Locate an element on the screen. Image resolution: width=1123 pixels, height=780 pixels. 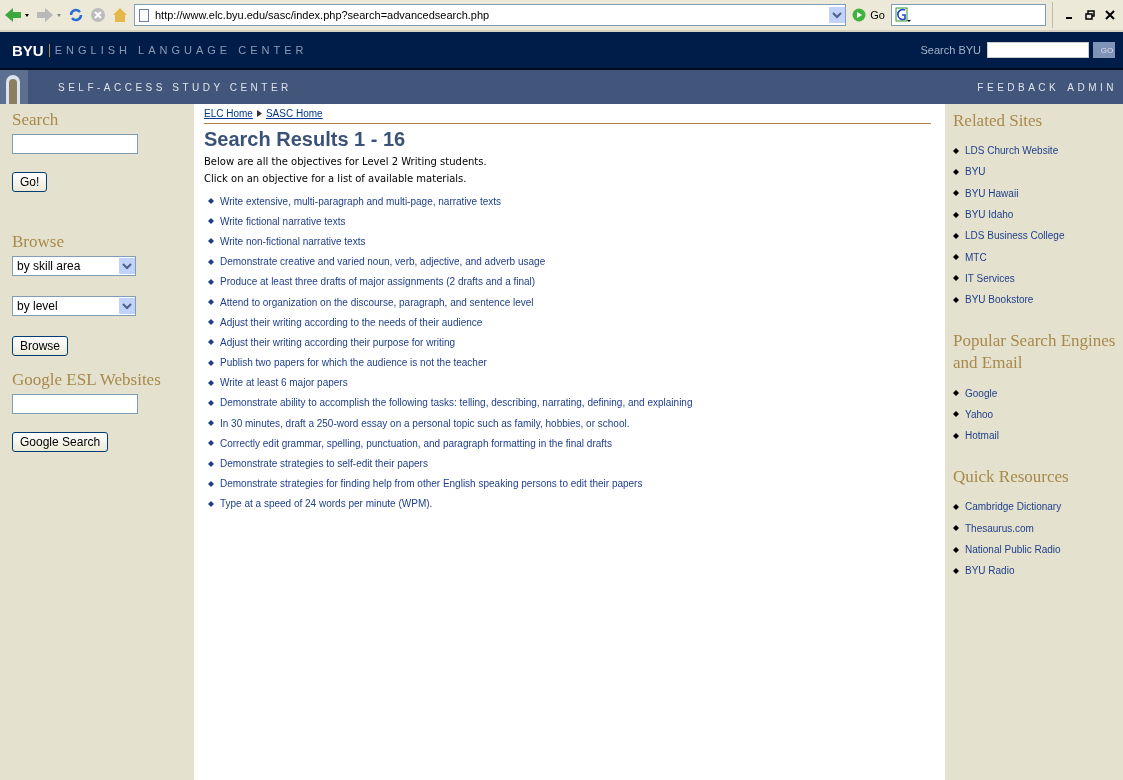
sidebar-link: BYU Radio is located at coordinates (990, 571).